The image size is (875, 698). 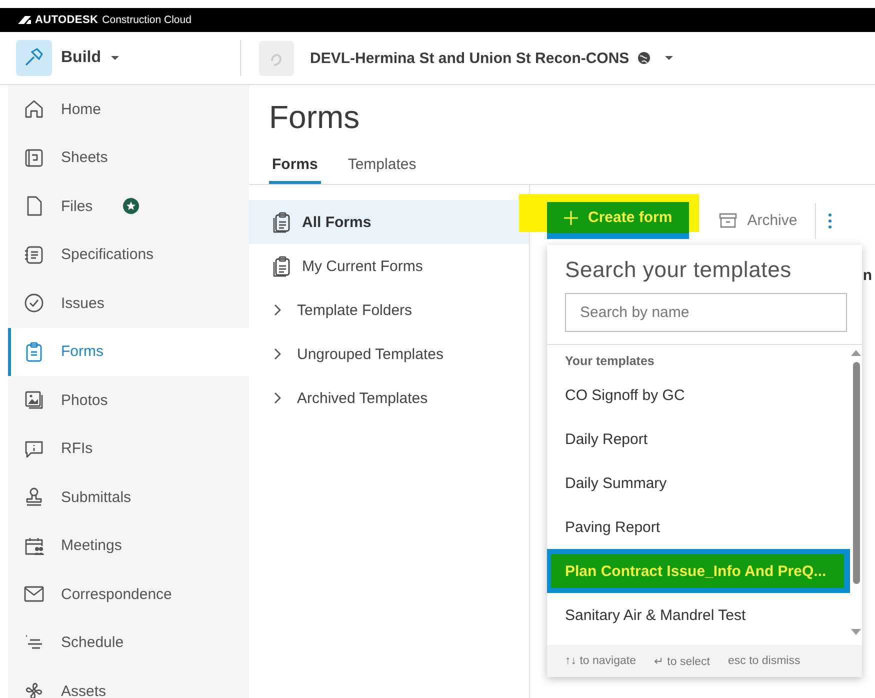 I want to click on fan-icon, so click(x=34, y=689).